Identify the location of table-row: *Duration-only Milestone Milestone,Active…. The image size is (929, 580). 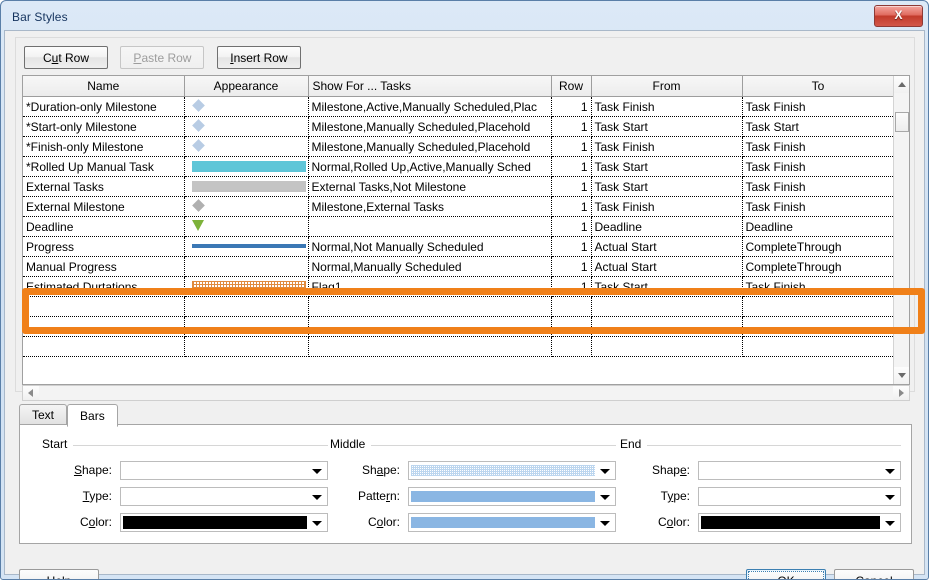
(459, 106).